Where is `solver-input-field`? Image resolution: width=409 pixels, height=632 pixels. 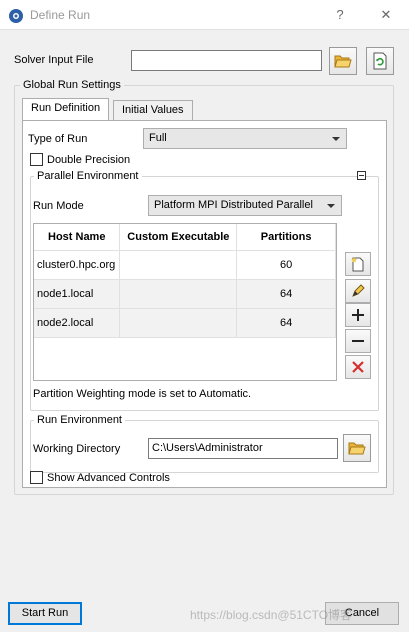
solver-input-field is located at coordinates (226, 60).